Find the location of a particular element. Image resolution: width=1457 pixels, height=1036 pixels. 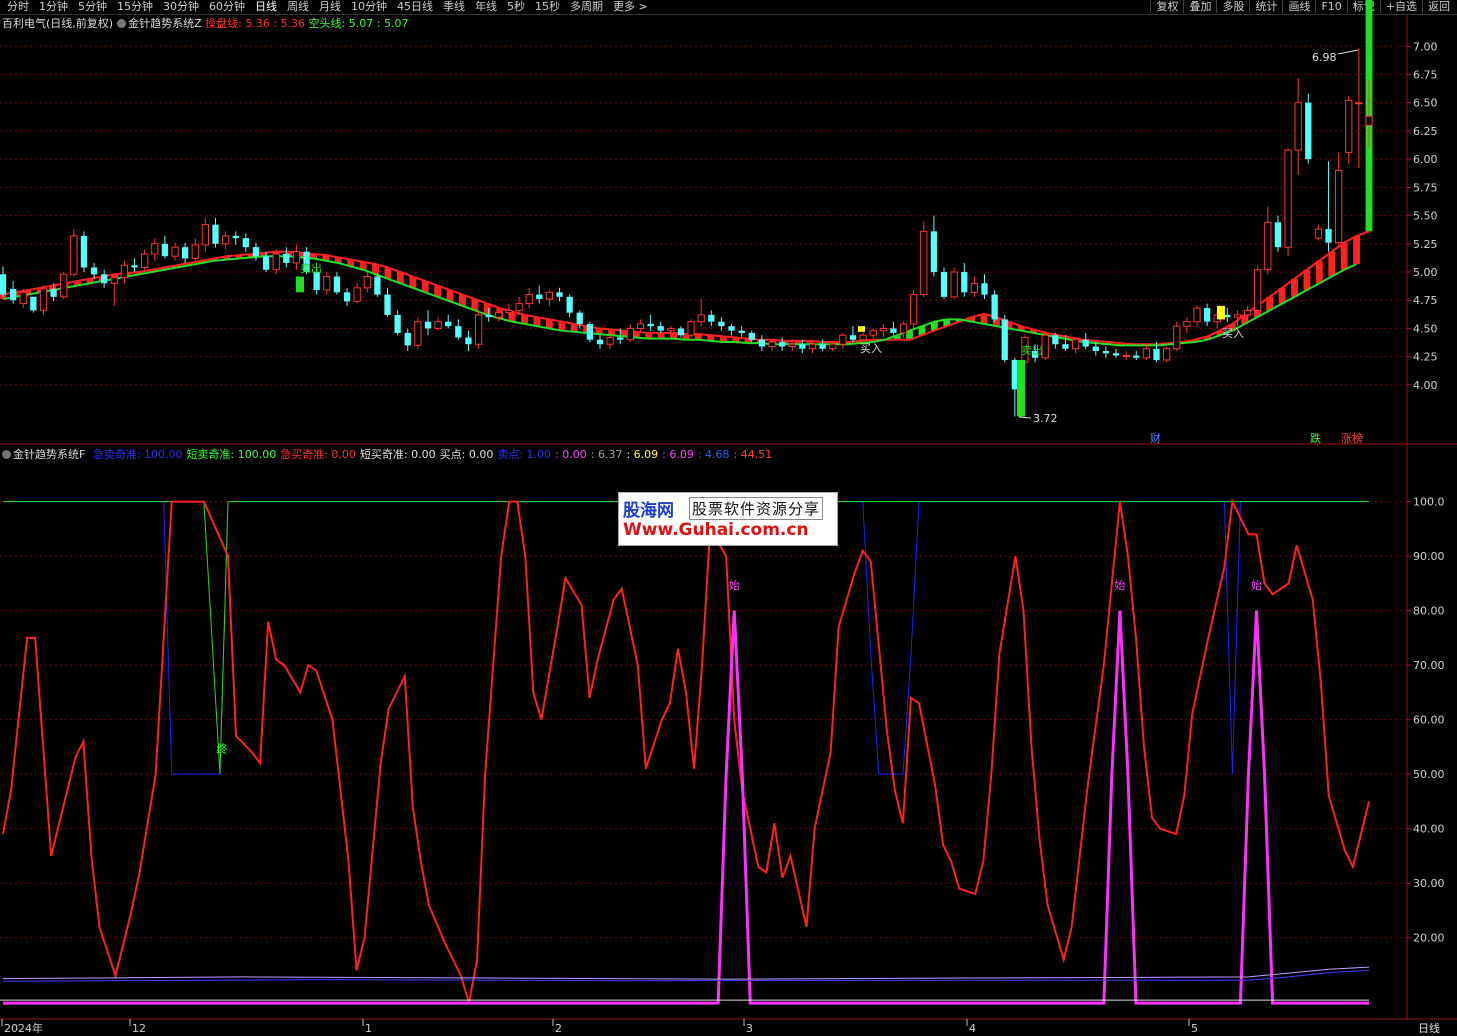

watermark-line1b: 股票软件资源分享 is located at coordinates (756, 508).